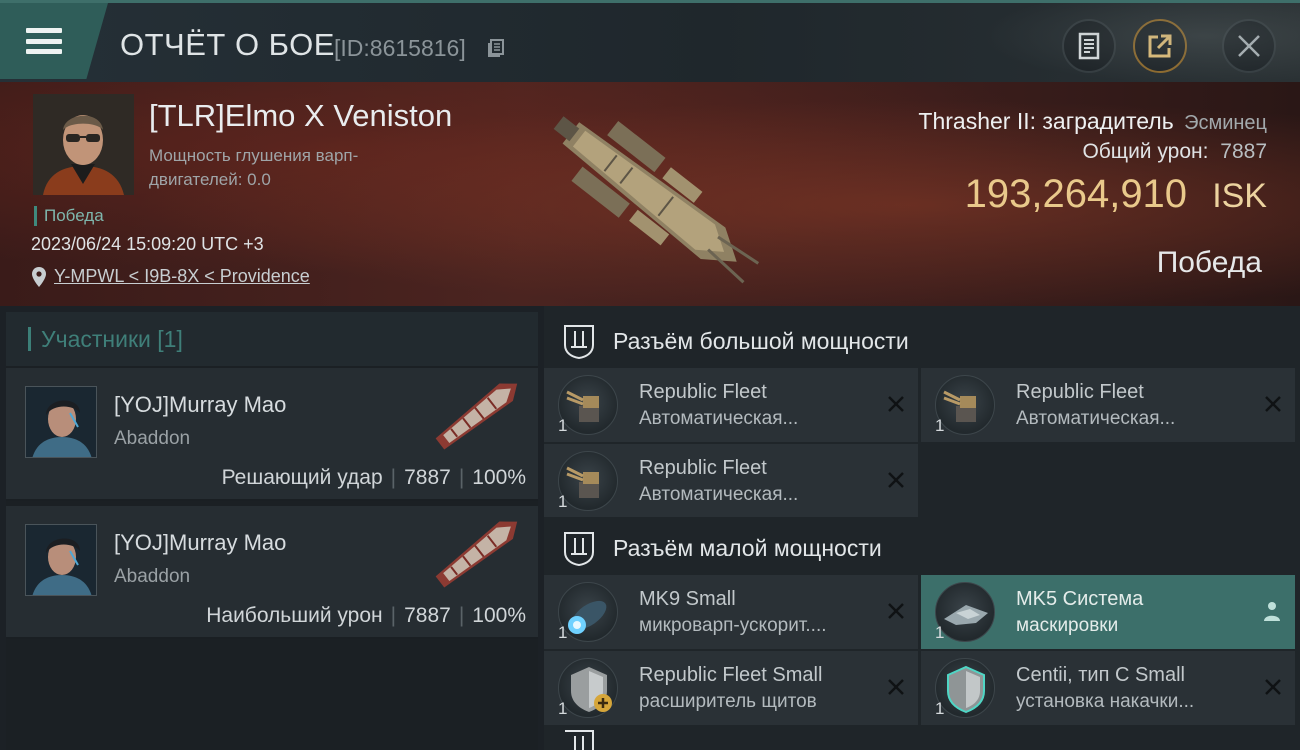 The height and width of the screenshot is (750, 1300). What do you see at coordinates (728, 701) in the screenshot?
I see `module-type: расширитель щитов` at bounding box center [728, 701].